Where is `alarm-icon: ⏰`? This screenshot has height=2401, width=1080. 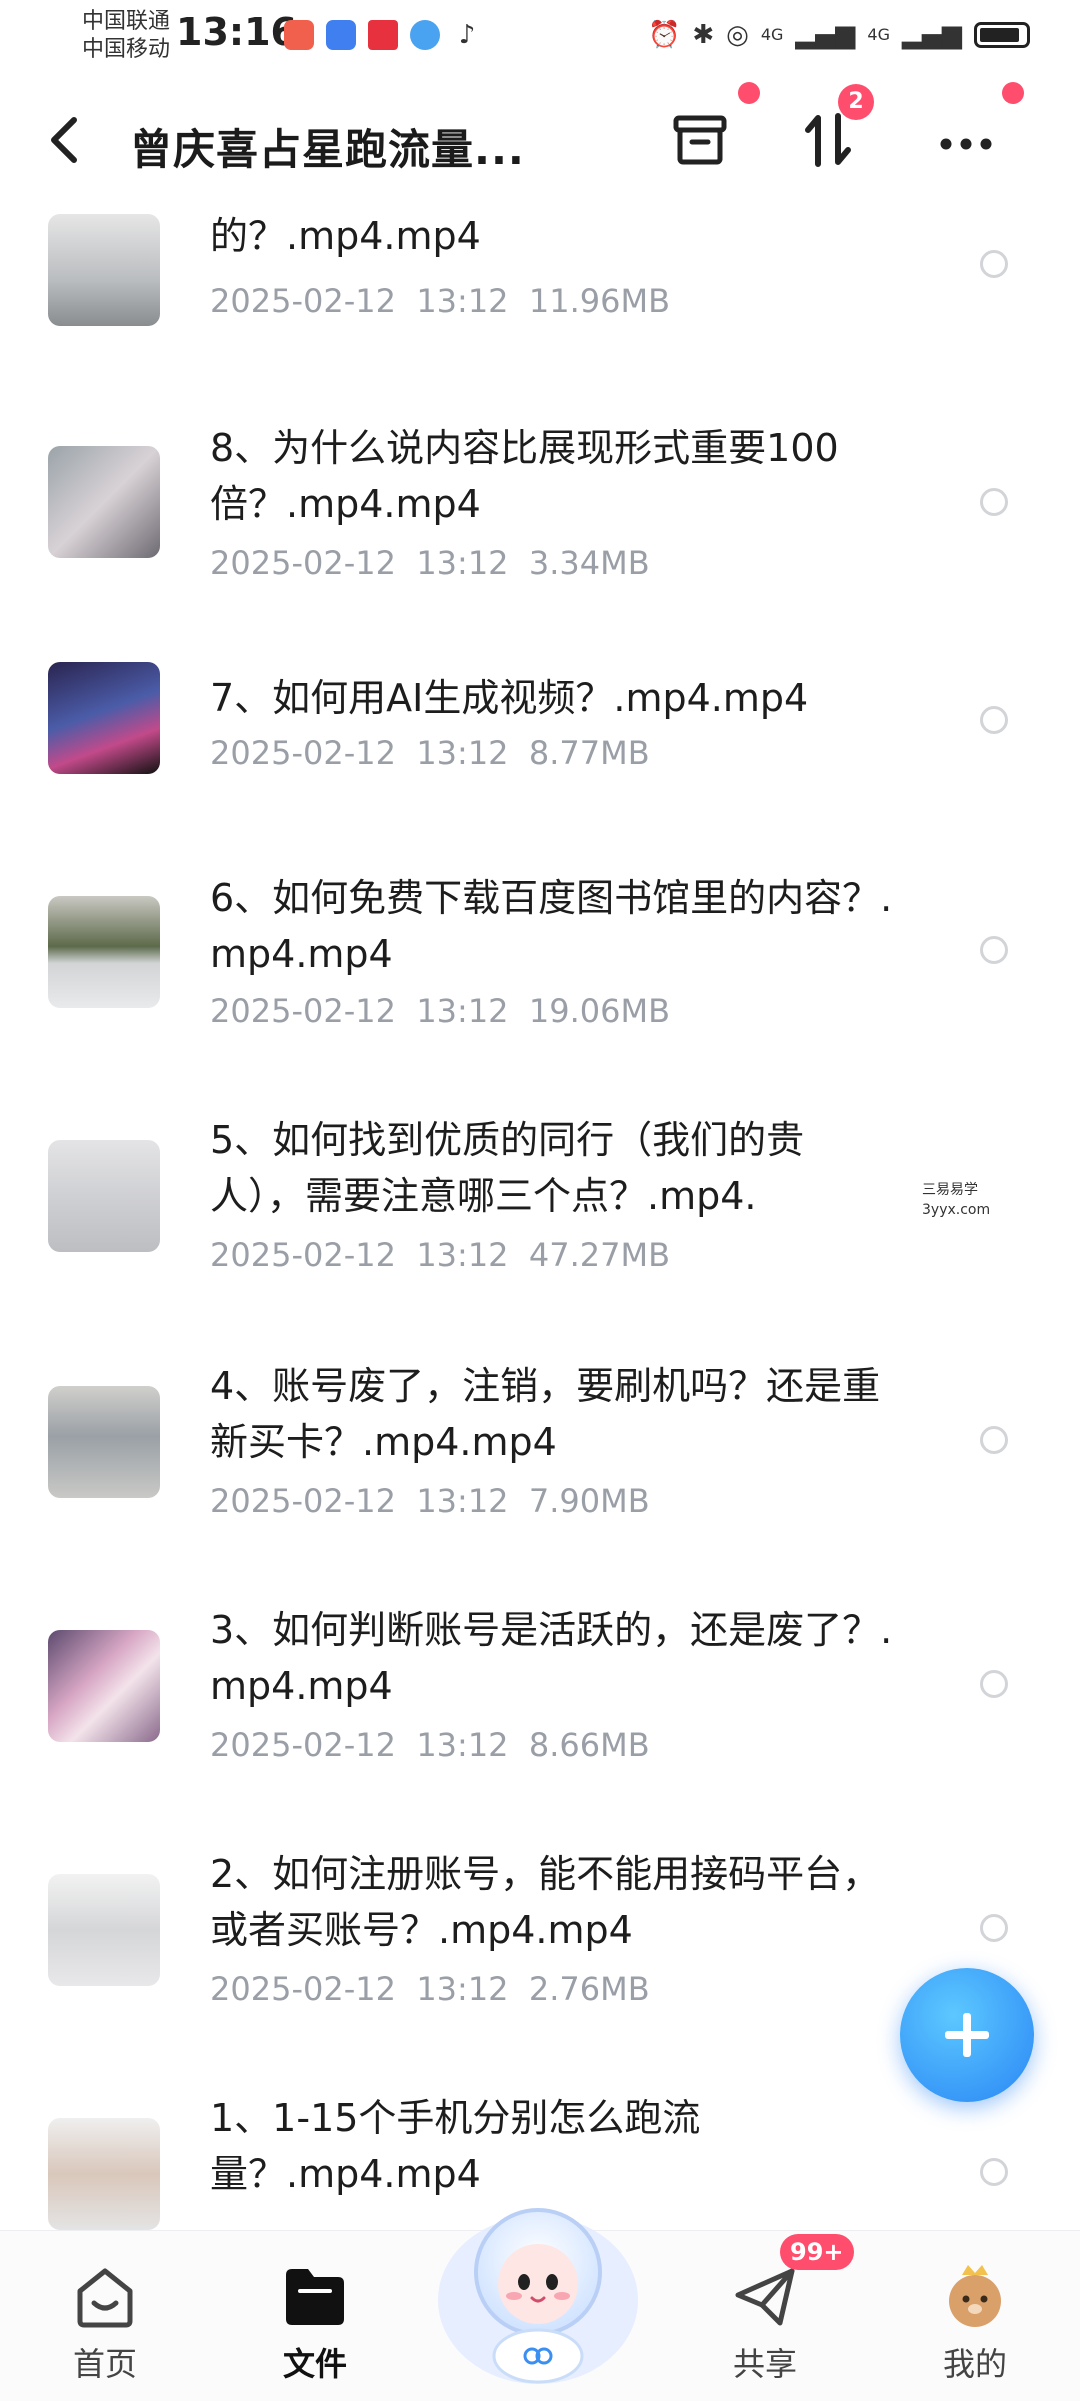
alarm-icon: ⏰ is located at coordinates (664, 35).